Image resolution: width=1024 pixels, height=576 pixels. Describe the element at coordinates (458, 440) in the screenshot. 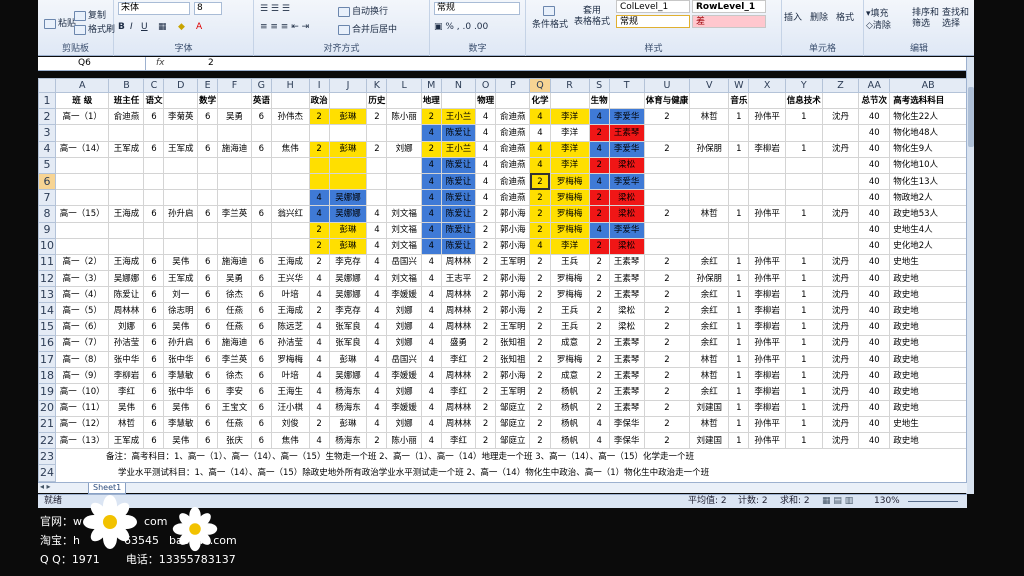

I see `cell: 李红` at that location.